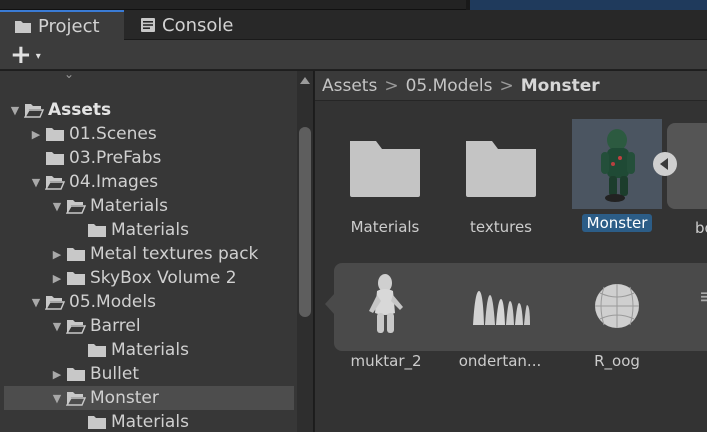 Image resolution: width=707 pixels, height=432 pixels. Describe the element at coordinates (112, 302) in the screenshot. I see `tree-row-label: 05.Models` at that location.